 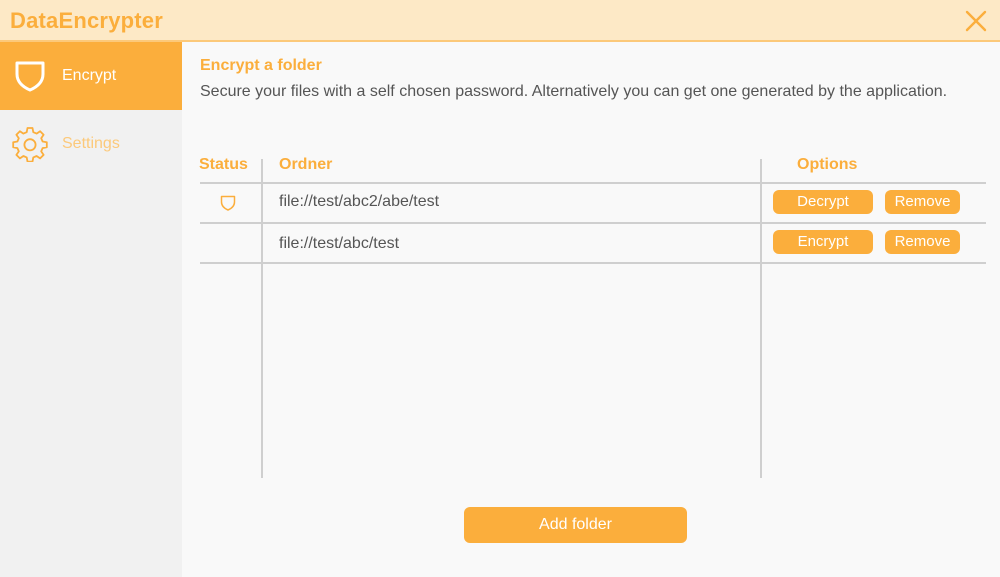 I want to click on close-button, so click(x=976, y=21).